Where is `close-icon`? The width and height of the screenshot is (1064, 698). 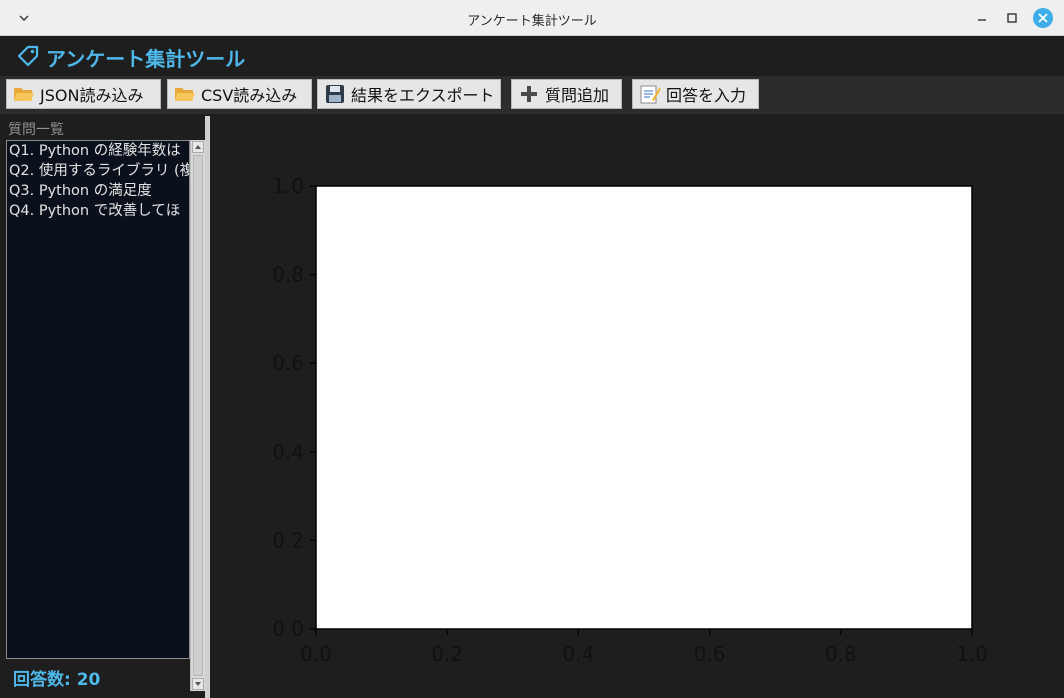
close-icon is located at coordinates (1043, 18).